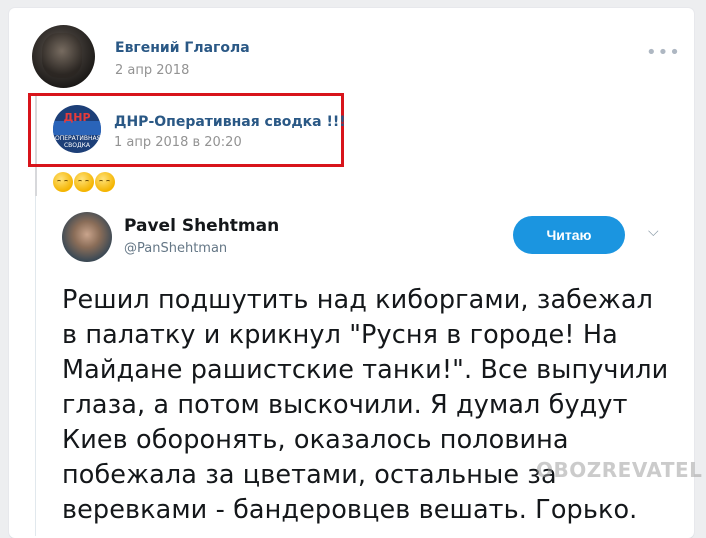  Describe the element at coordinates (315, 440) in the screenshot. I see `tweet-line: Киев оборонять, оказалось половина` at that location.